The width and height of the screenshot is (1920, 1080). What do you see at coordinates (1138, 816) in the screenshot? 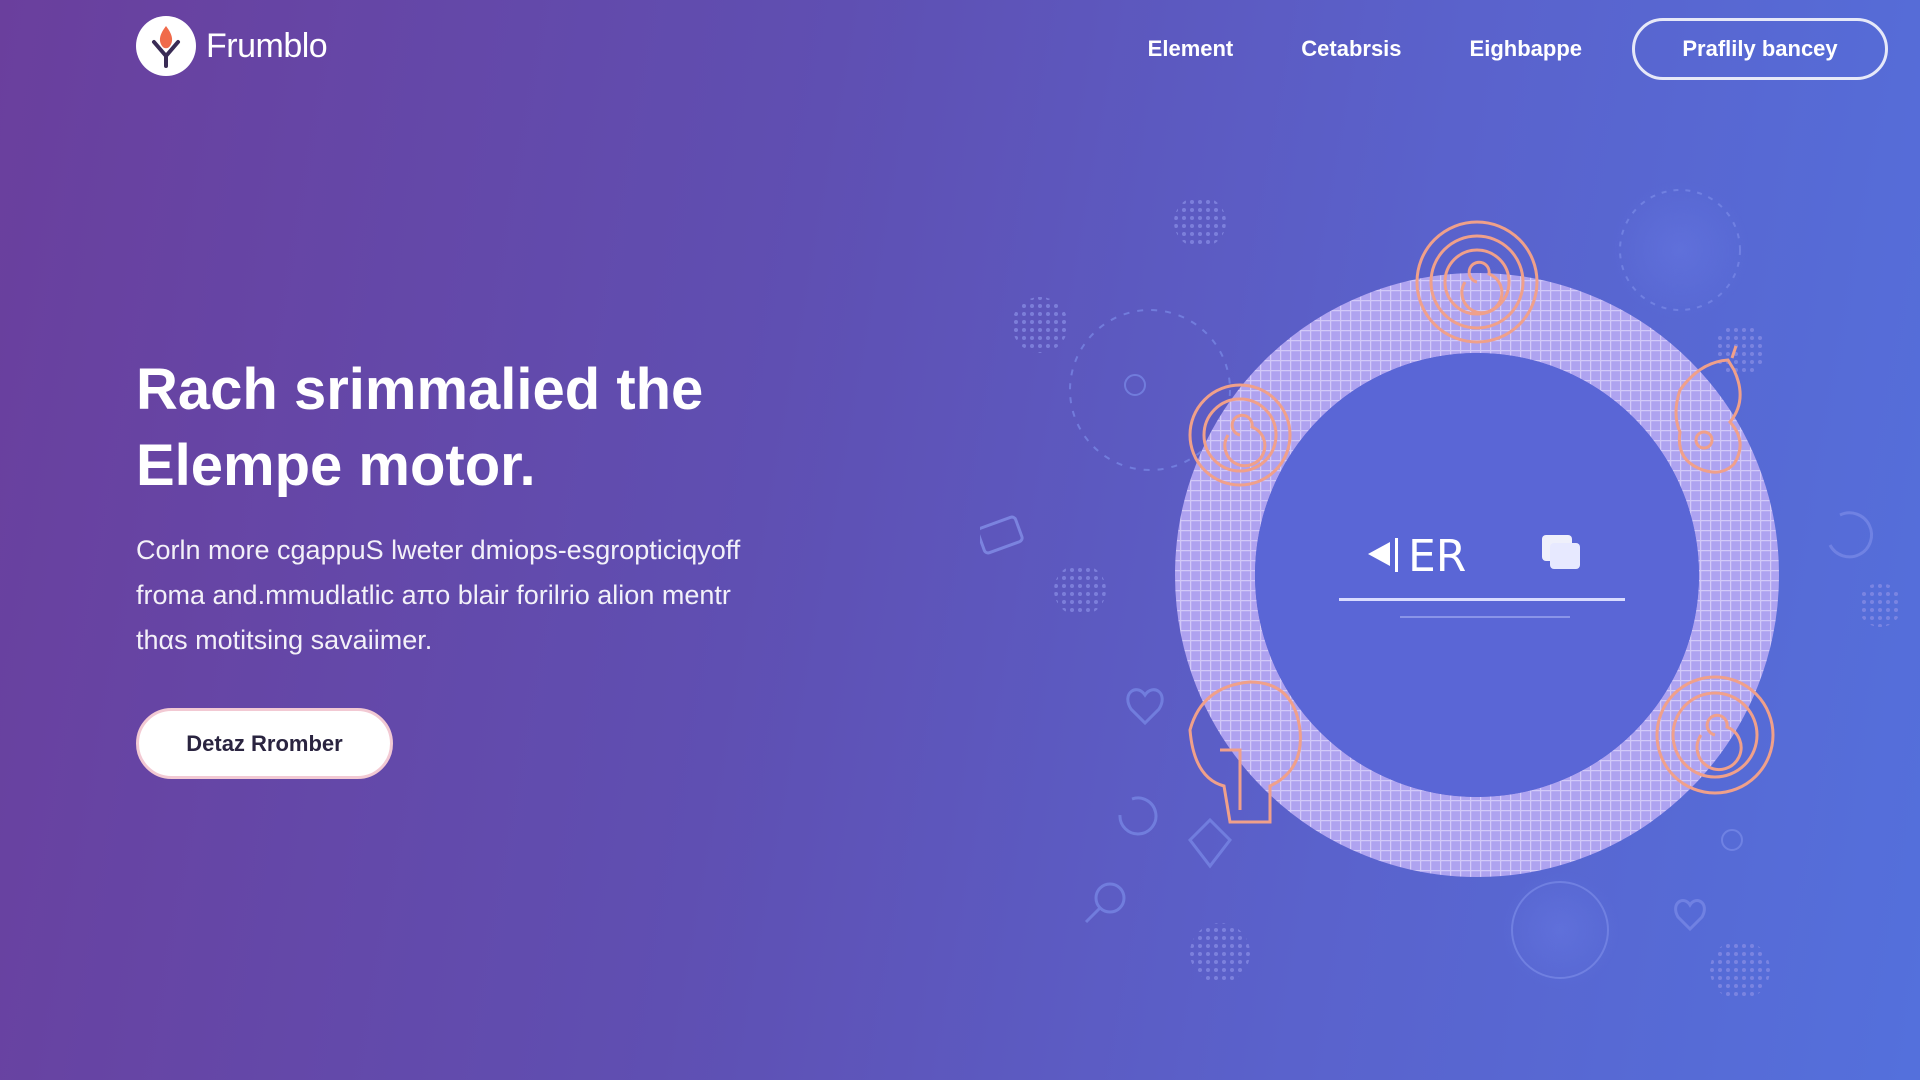
I see `swirl-icon` at bounding box center [1138, 816].